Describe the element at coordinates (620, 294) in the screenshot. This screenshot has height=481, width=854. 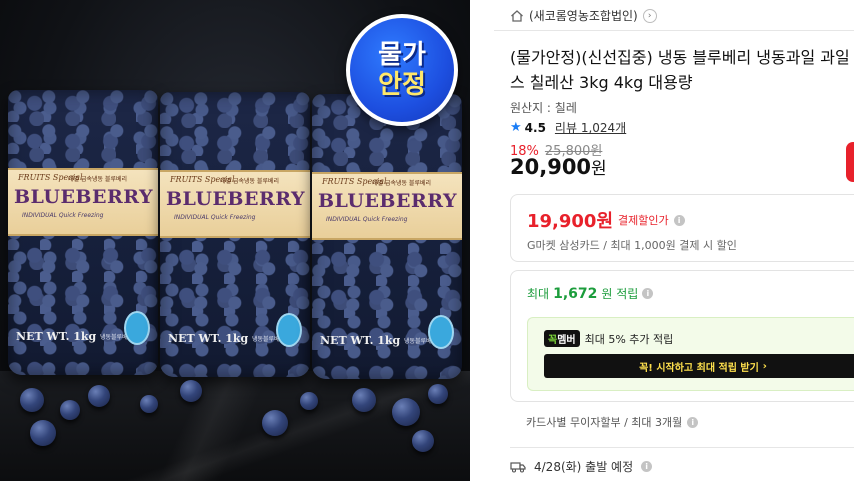
I see `points-suffix: 원 적립` at that location.